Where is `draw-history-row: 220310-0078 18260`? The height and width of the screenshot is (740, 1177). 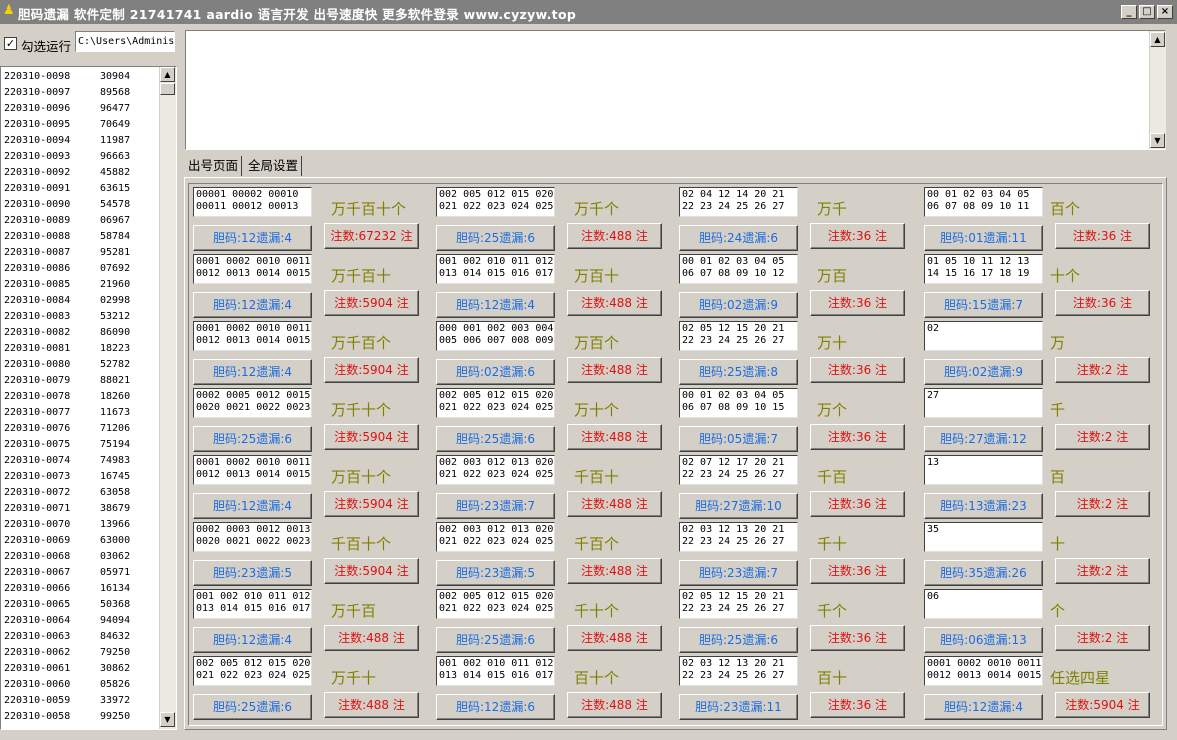 draw-history-row: 220310-0078 18260 is located at coordinates (79, 397).